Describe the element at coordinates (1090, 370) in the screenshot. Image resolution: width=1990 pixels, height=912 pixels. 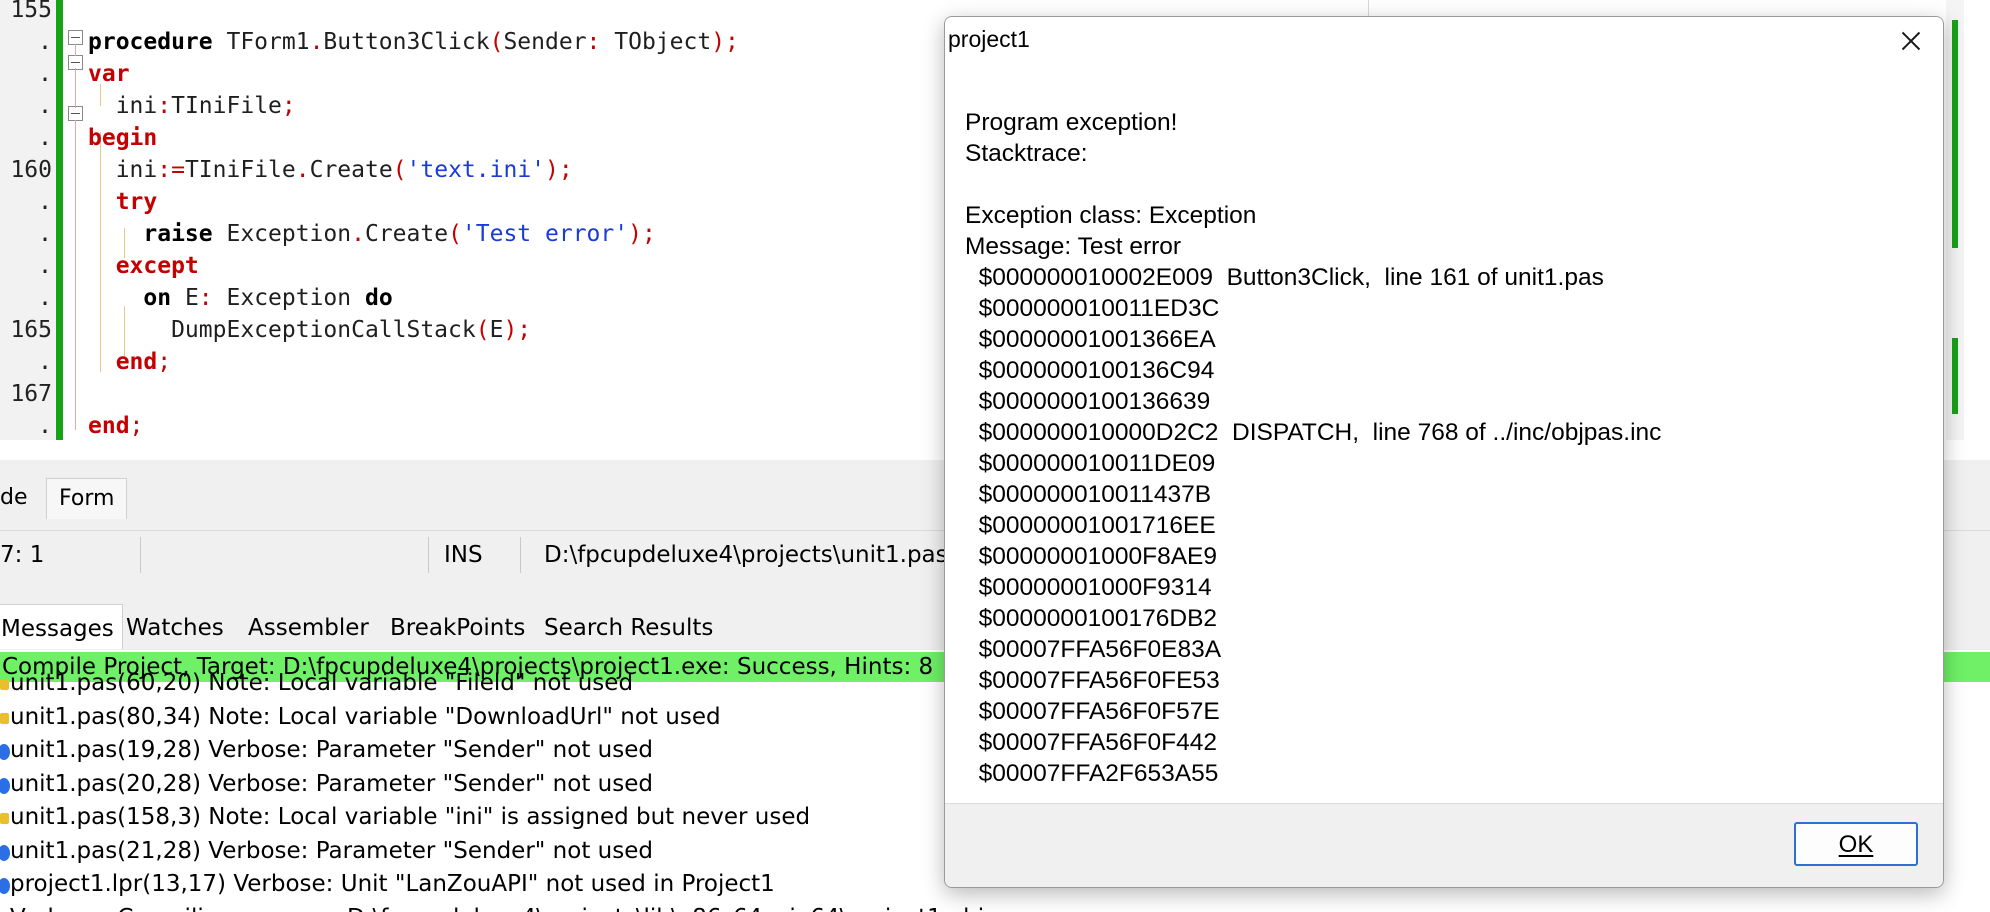
I see `exception-text-line: $0000000100136C94` at that location.